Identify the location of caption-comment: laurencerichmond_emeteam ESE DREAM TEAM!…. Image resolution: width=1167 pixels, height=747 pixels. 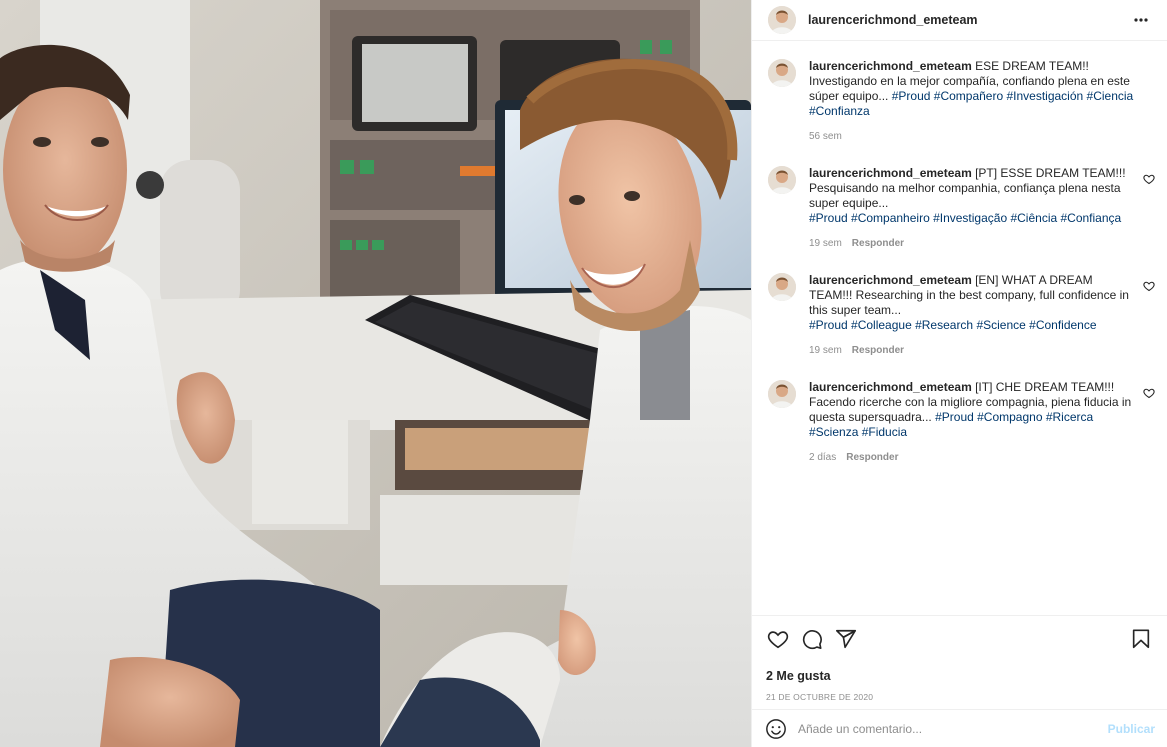
(959, 101).